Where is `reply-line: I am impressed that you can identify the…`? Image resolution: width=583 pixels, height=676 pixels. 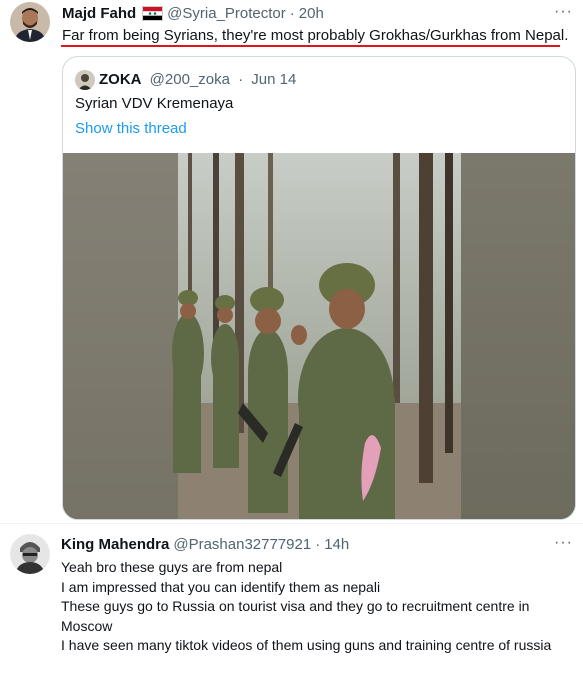 reply-line: I am impressed that you can identify the… is located at coordinates (221, 586).